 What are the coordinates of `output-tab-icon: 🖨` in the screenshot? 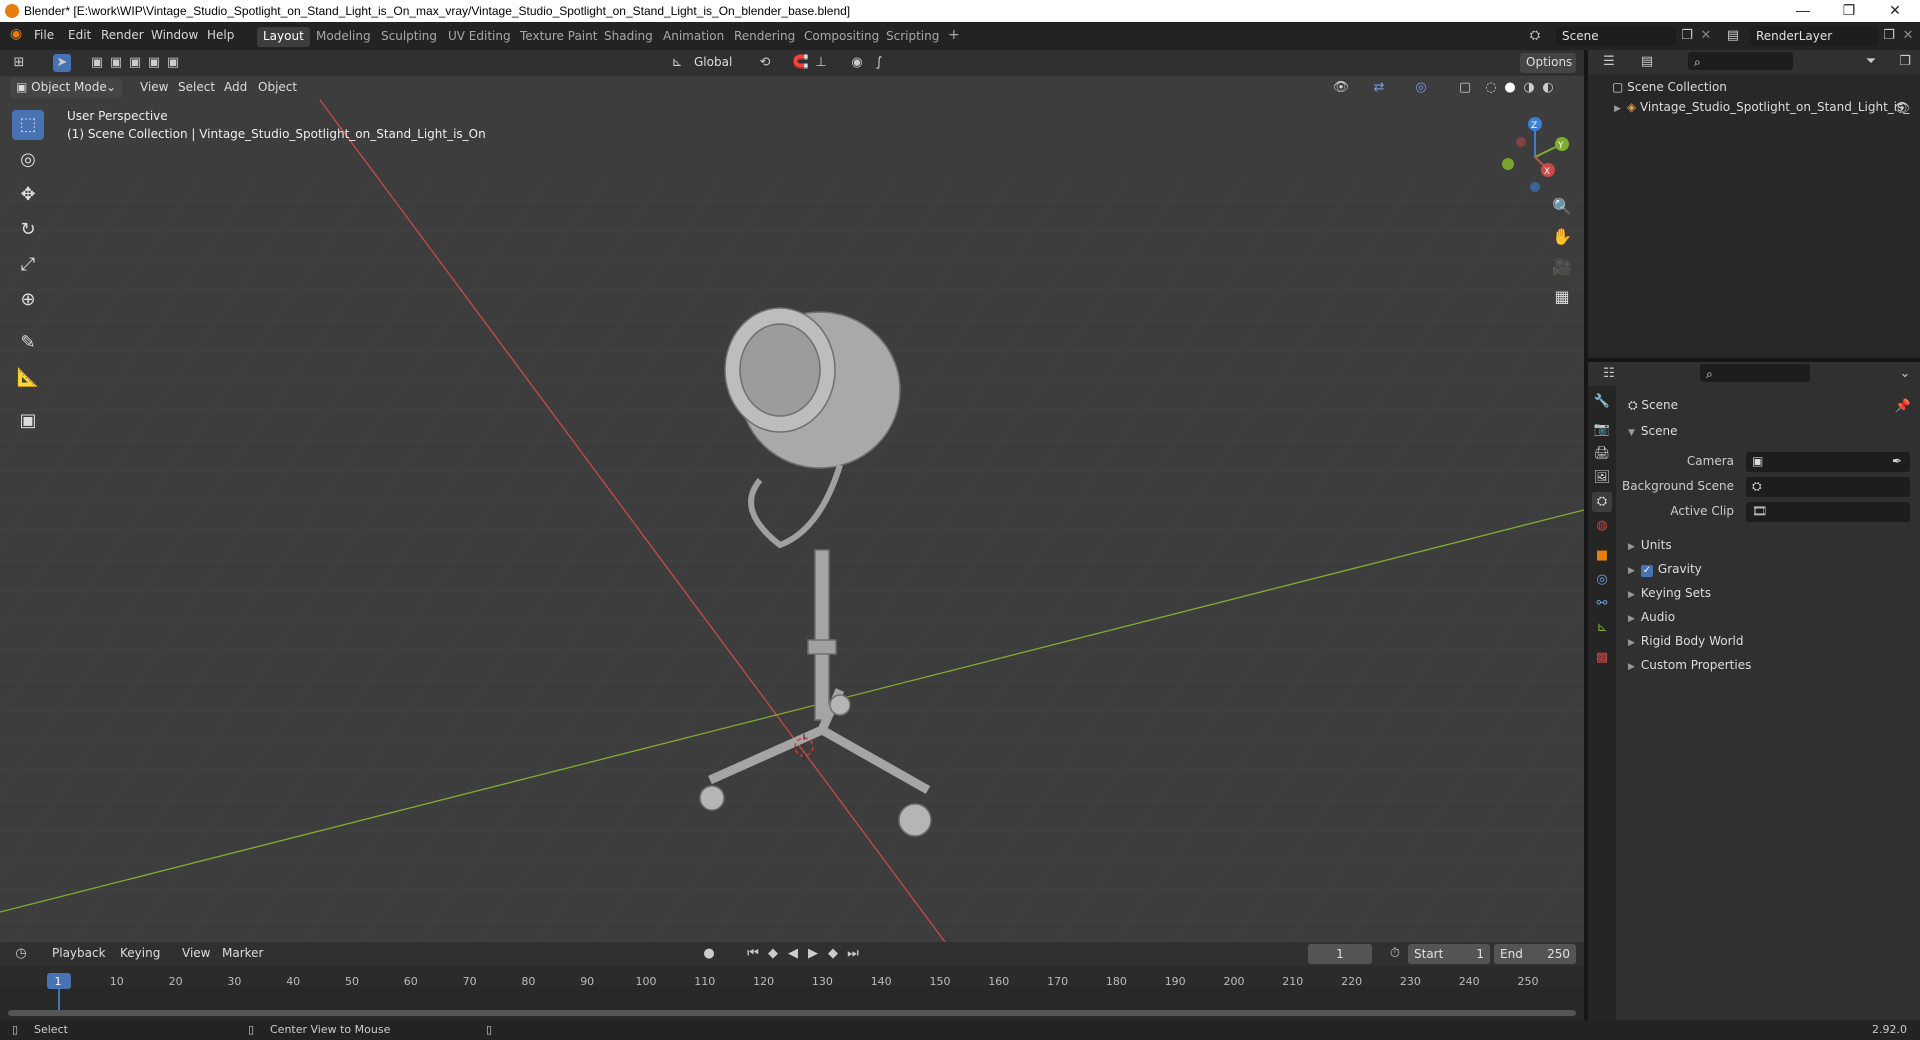 It's located at (1602, 454).